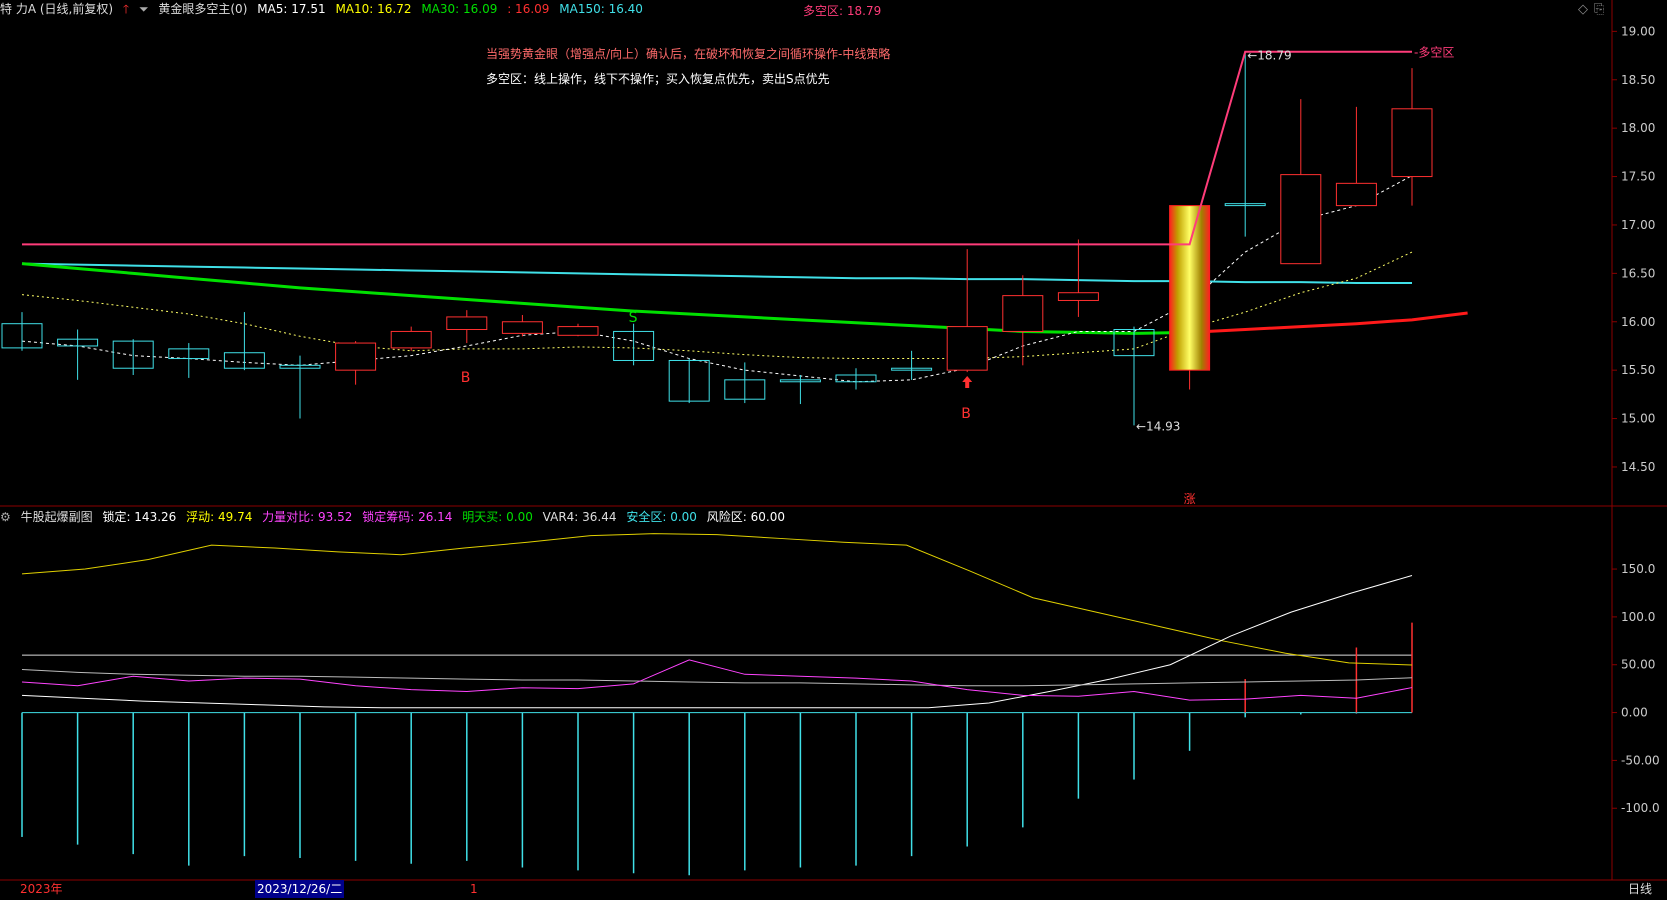 The image size is (1667, 900). What do you see at coordinates (1599, 9) in the screenshot?
I see `expand-icon: ⎘` at bounding box center [1599, 9].